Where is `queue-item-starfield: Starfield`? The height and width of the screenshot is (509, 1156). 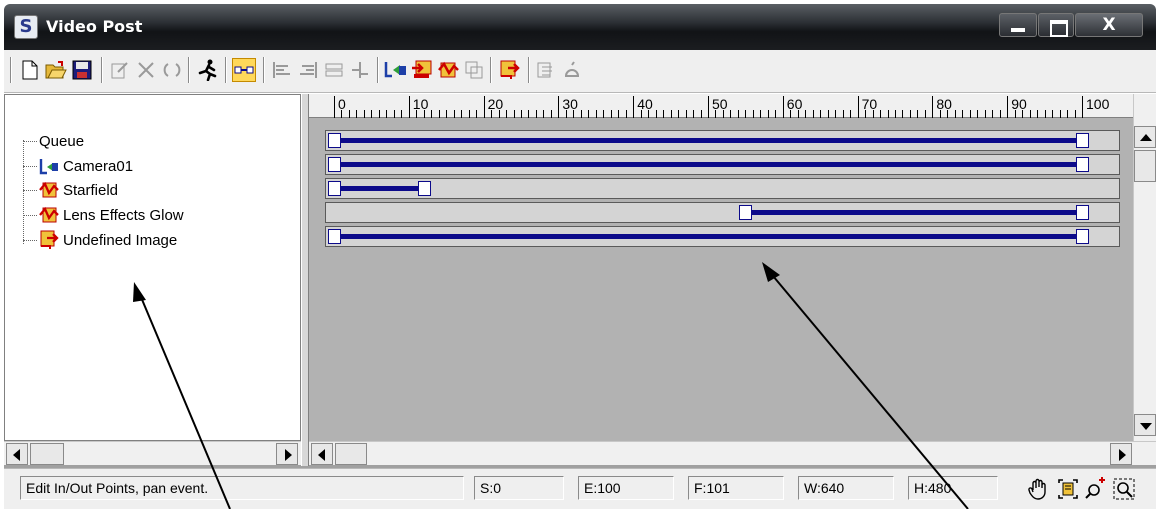 queue-item-starfield: Starfield is located at coordinates (70, 190).